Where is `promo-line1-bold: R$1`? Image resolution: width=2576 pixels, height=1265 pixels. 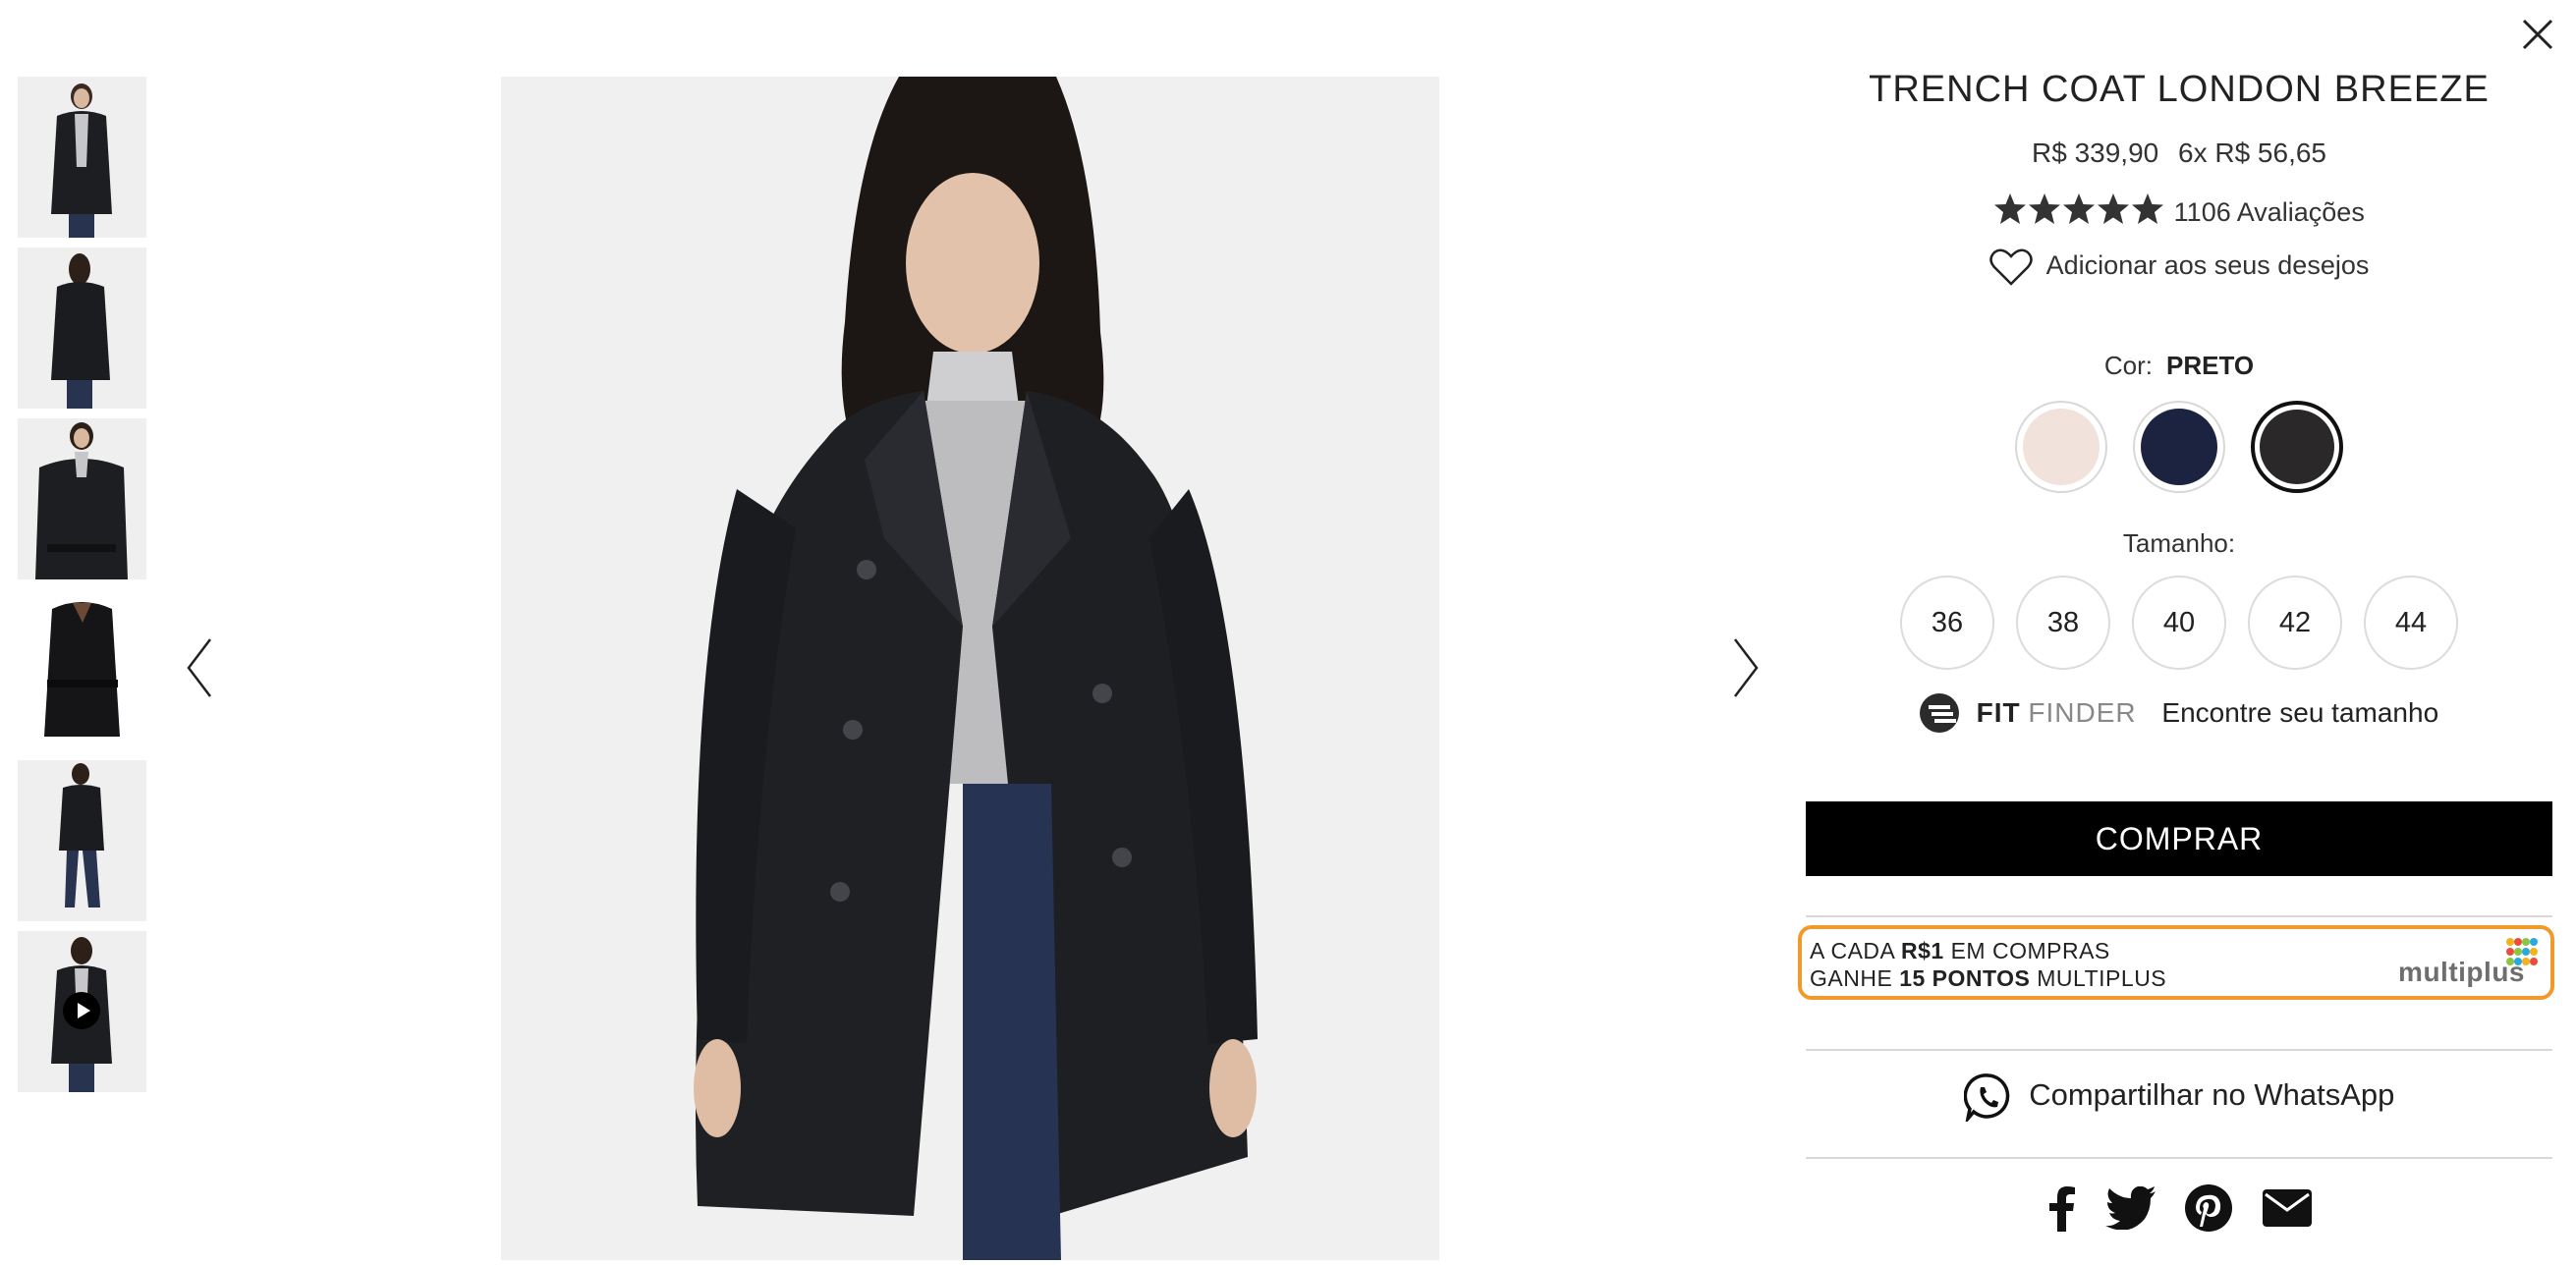
promo-line1-bold: R$1 is located at coordinates (1922, 950).